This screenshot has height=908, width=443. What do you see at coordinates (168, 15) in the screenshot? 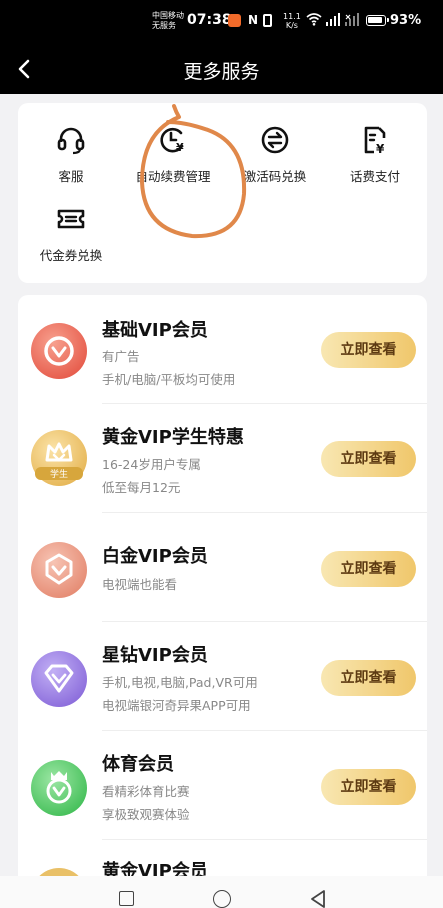
I see `carrier-name: 中国移动` at bounding box center [168, 15].